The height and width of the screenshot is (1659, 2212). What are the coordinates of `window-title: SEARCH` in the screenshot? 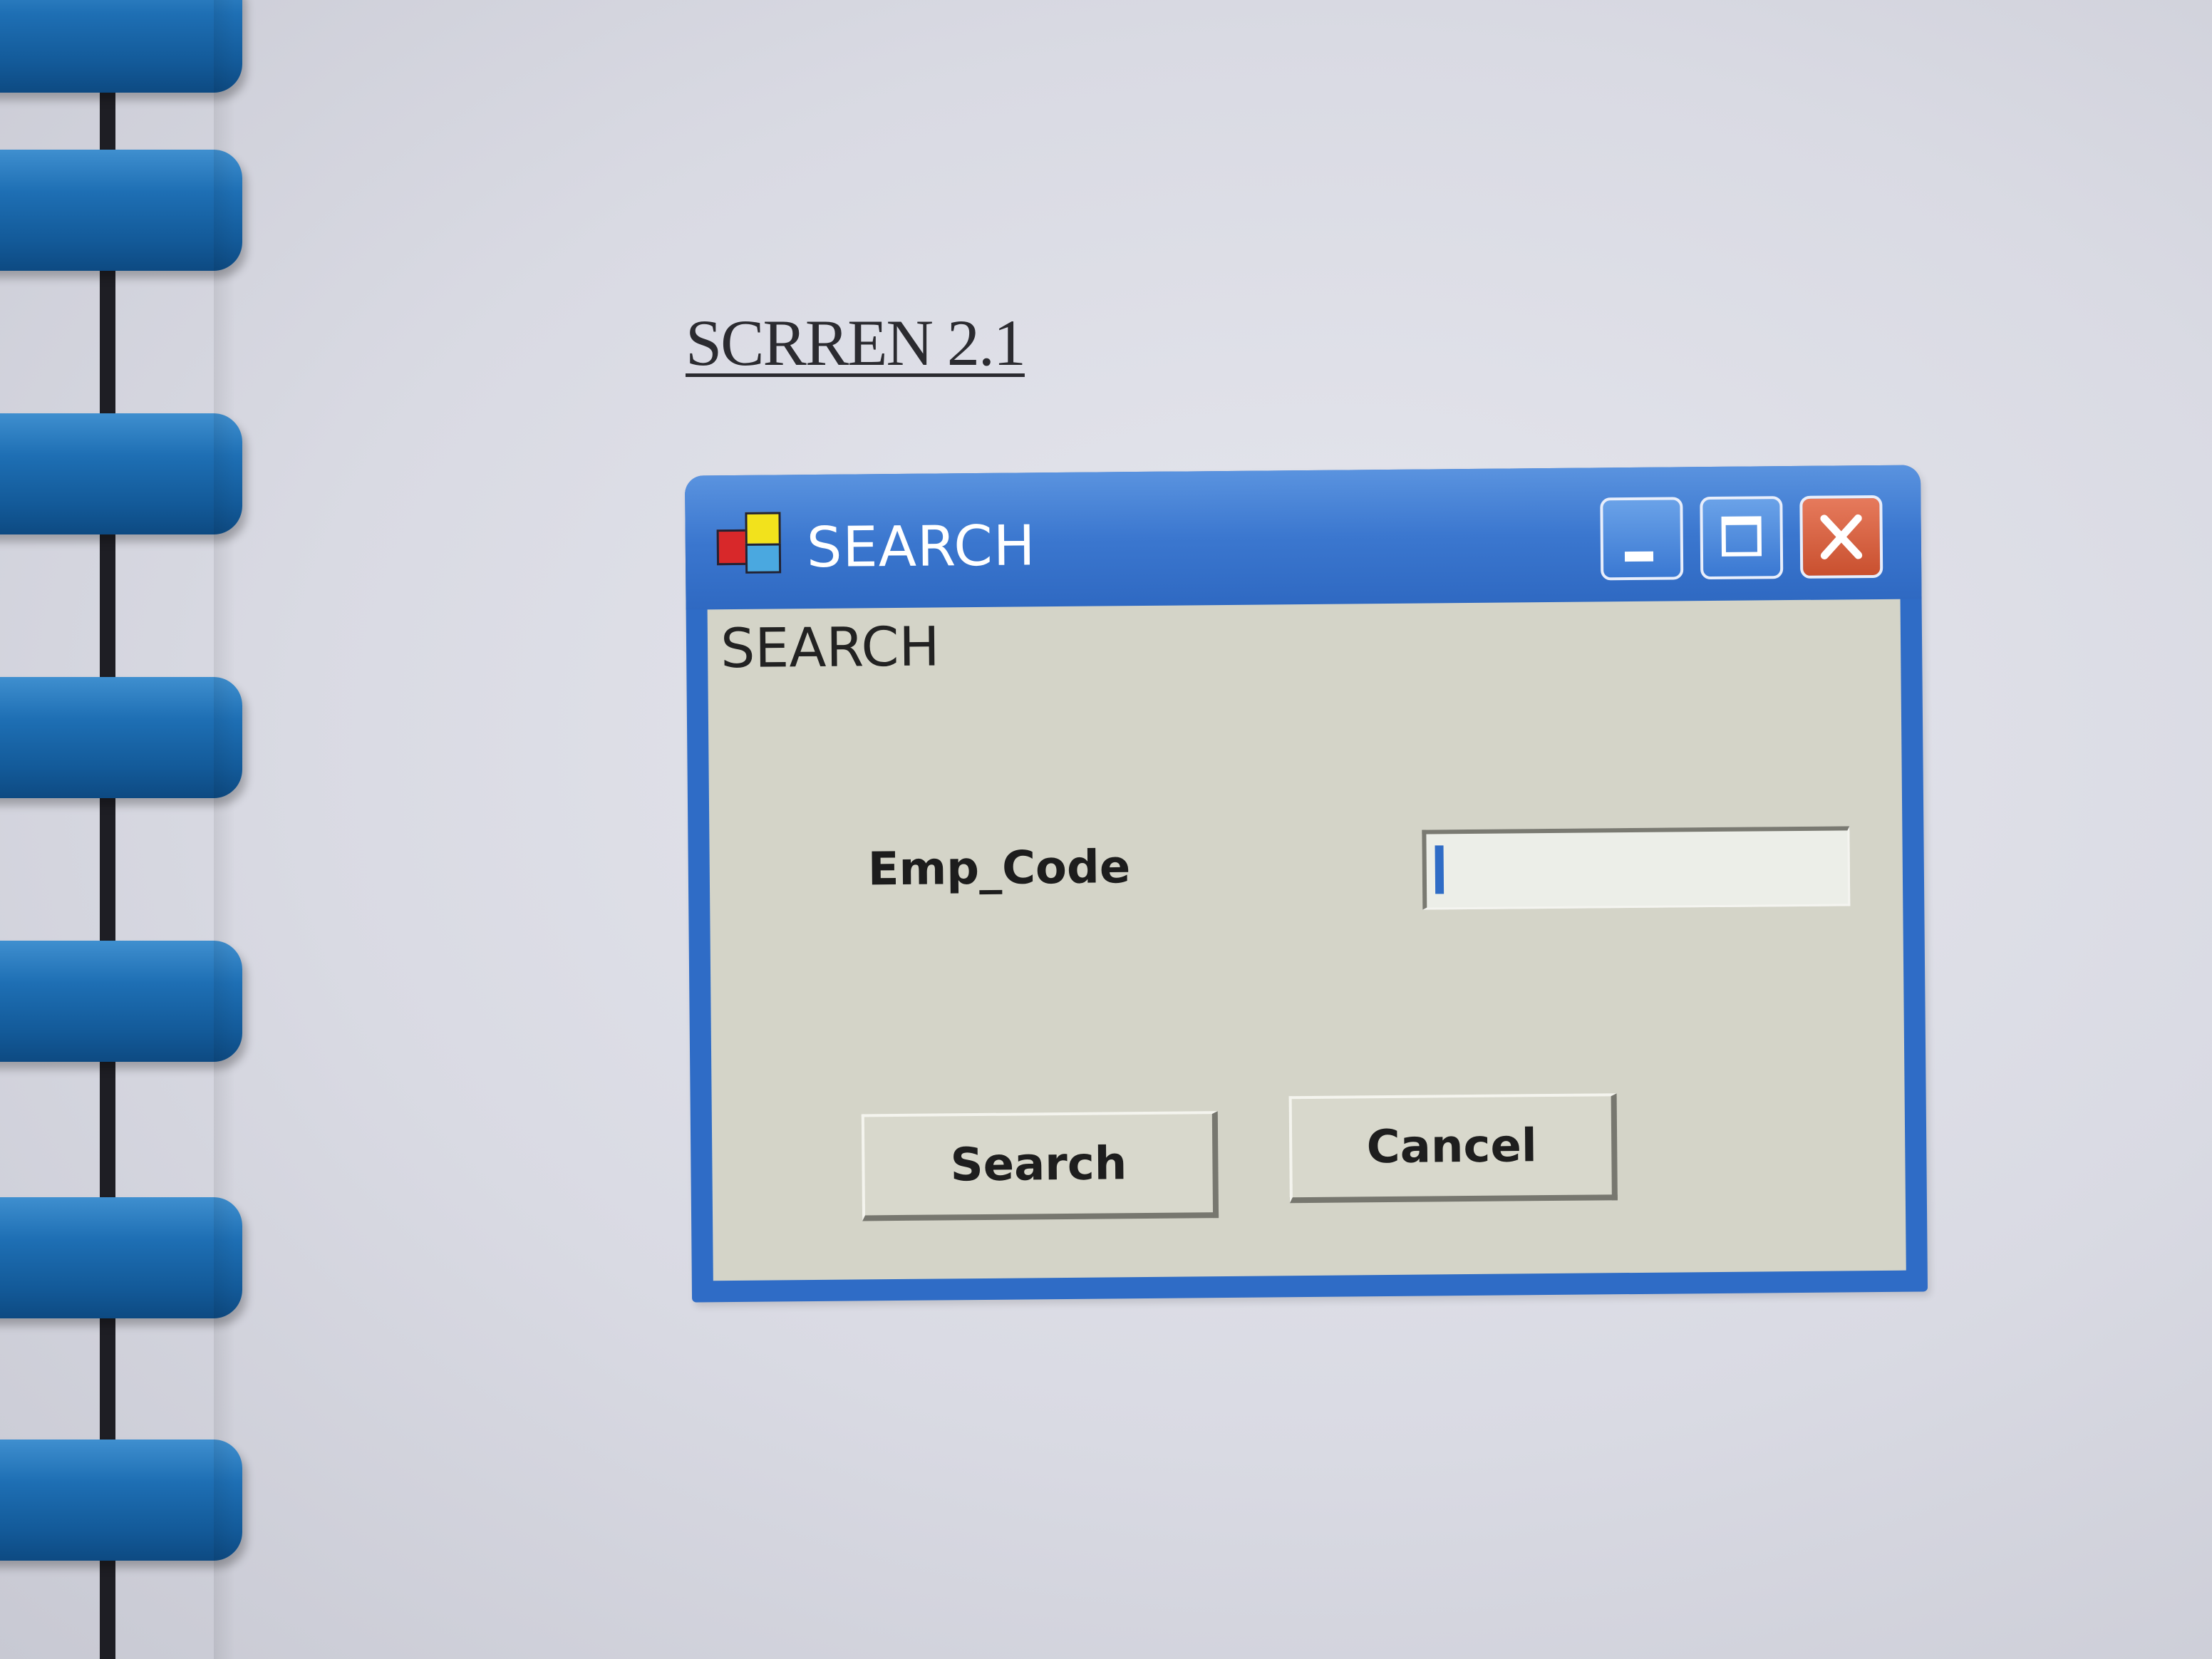 It's located at (921, 547).